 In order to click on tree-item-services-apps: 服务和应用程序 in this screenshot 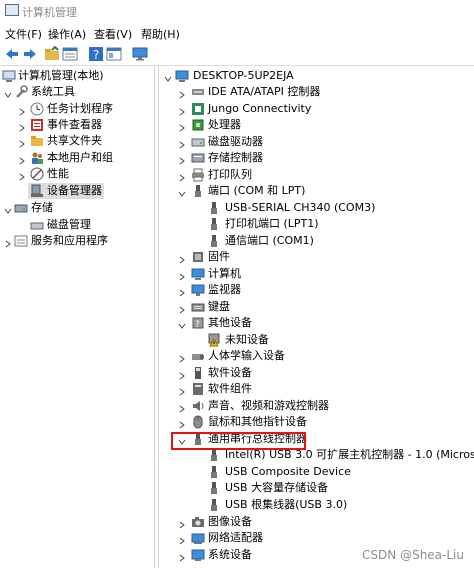, I will do `click(77, 241)`.